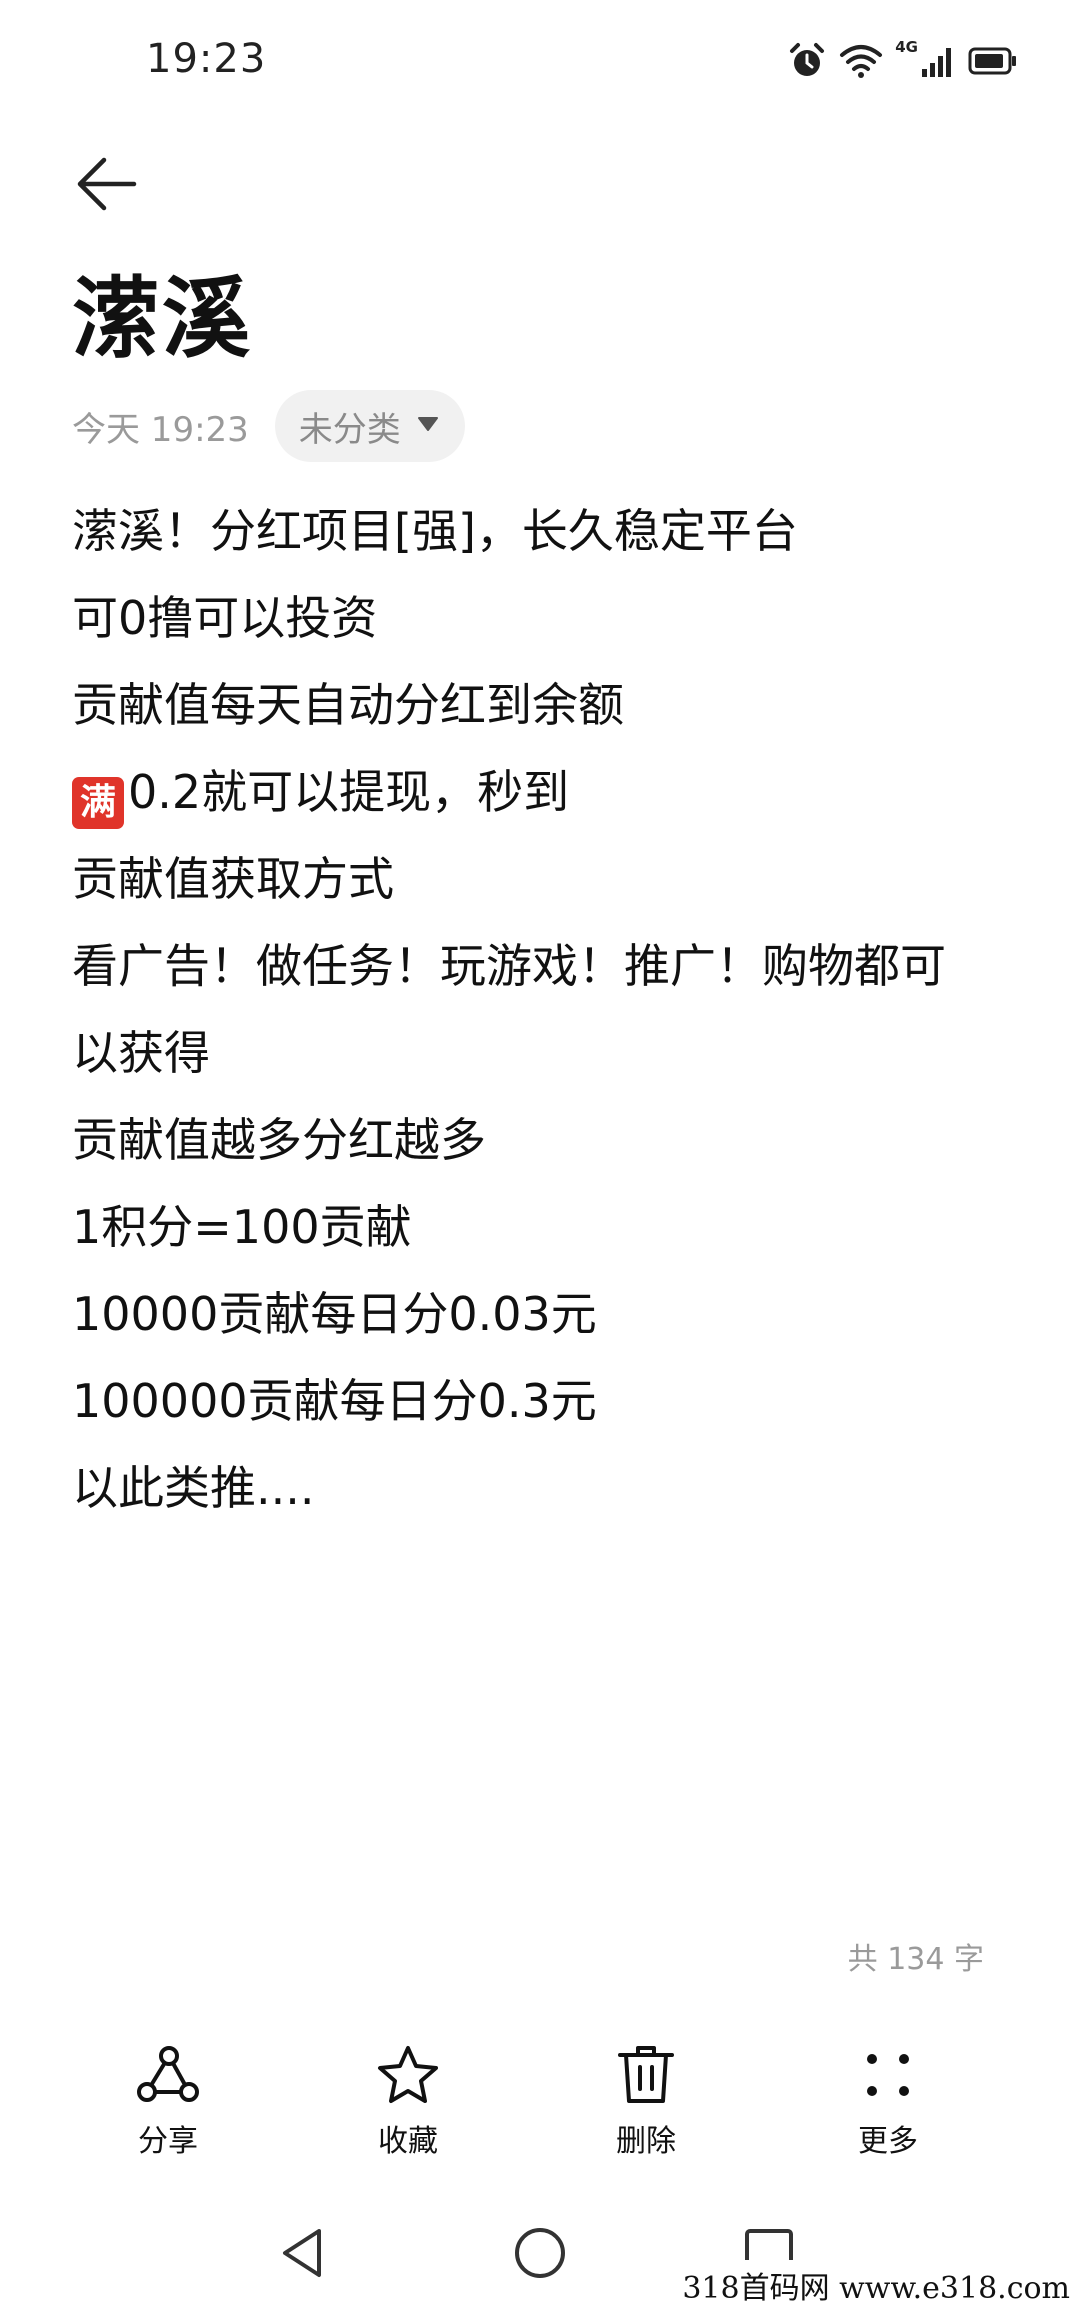 This screenshot has width=1080, height=2310. What do you see at coordinates (334, 1401) in the screenshot?
I see `body-line: 100000贡献每日分0.3元` at bounding box center [334, 1401].